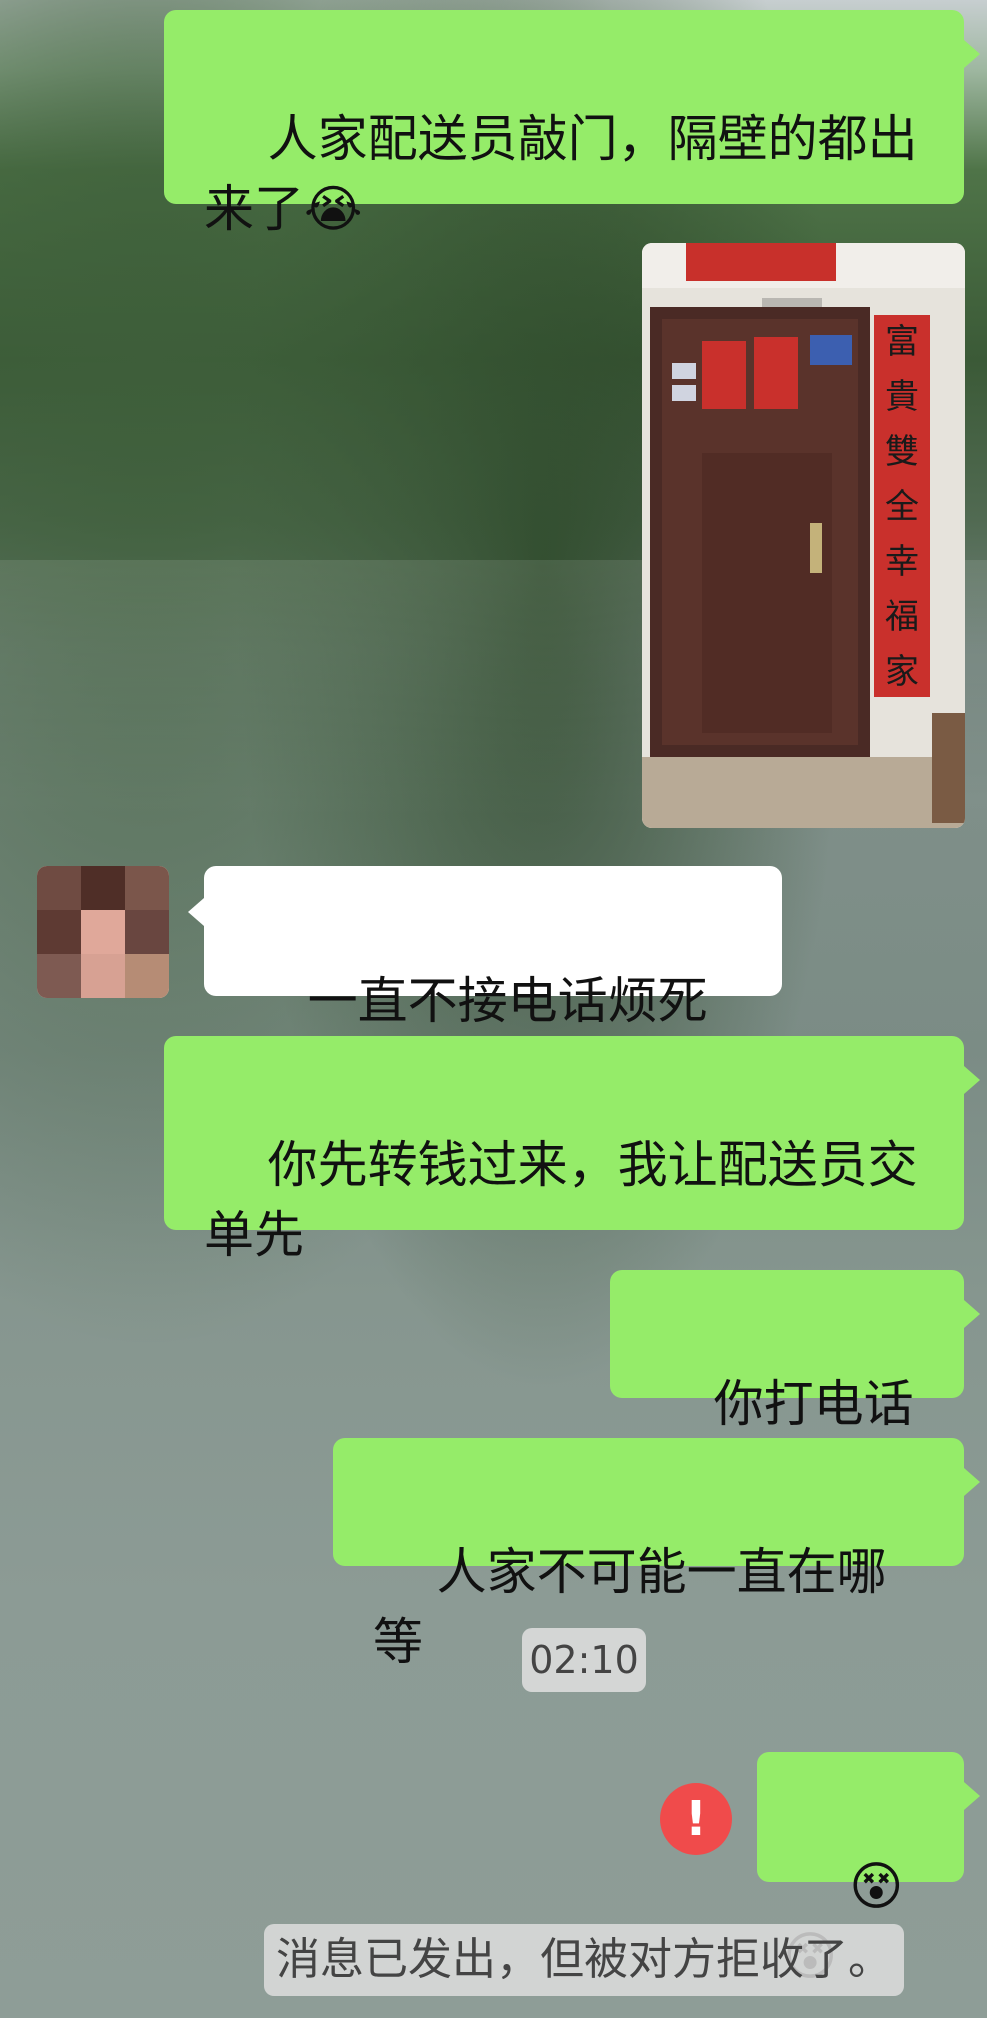 The width and height of the screenshot is (987, 2018). What do you see at coordinates (795, 1386) in the screenshot?
I see `message-bubble-outgoing: 你打电话咯` at bounding box center [795, 1386].